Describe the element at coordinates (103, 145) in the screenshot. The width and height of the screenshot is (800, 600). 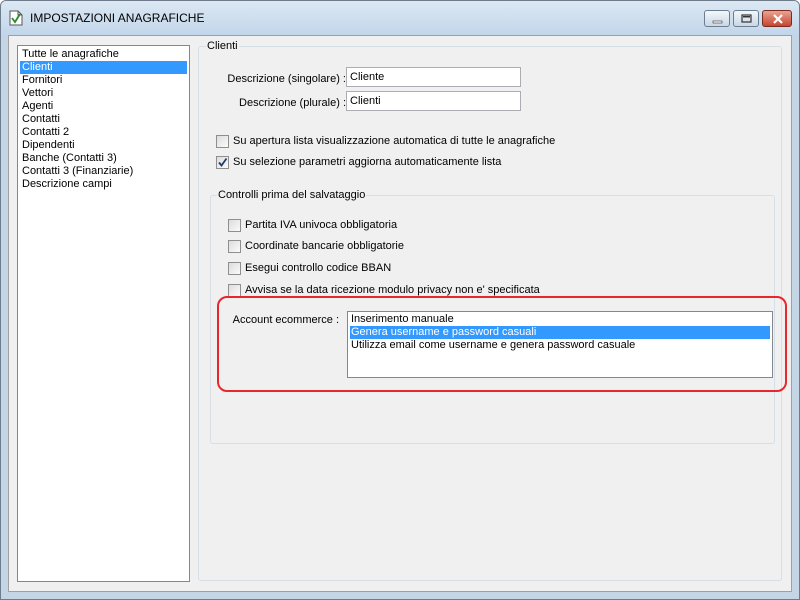
I see `sidebar-item: Dipendenti` at that location.